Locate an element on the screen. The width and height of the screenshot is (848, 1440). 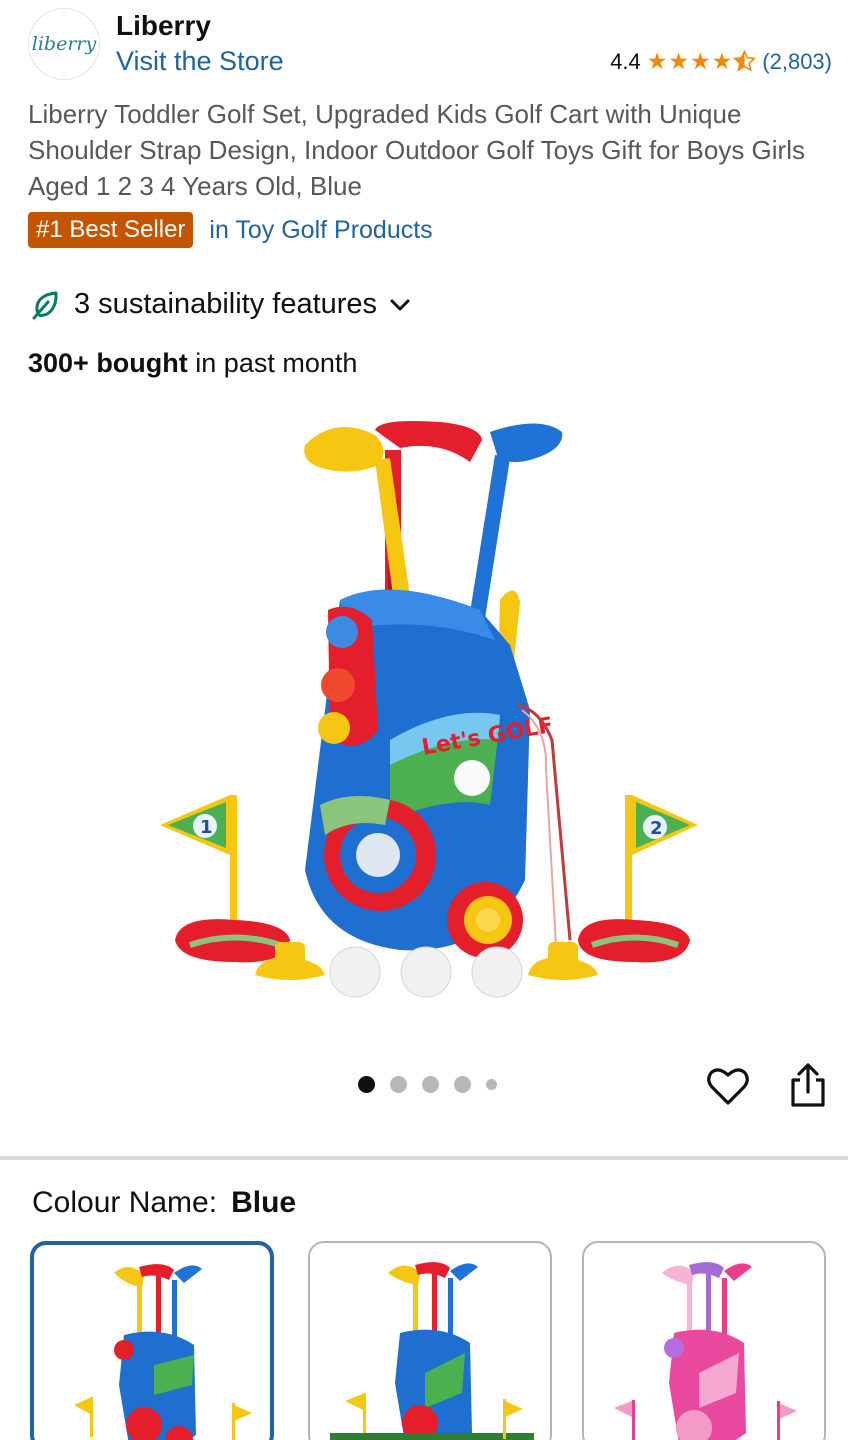
rating-value: 4.4 is located at coordinates (625, 61).